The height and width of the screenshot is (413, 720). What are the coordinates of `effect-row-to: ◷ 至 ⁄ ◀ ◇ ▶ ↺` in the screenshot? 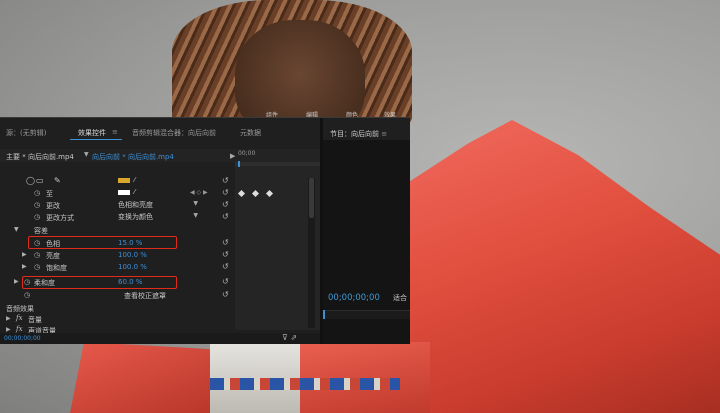 It's located at (117, 193).